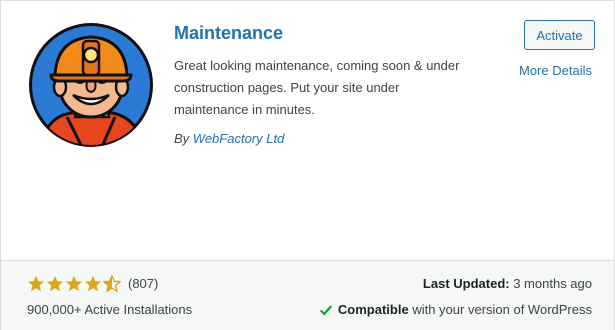 This screenshot has height=330, width=615. What do you see at coordinates (143, 283) in the screenshot?
I see `rating-count: (807)` at bounding box center [143, 283].